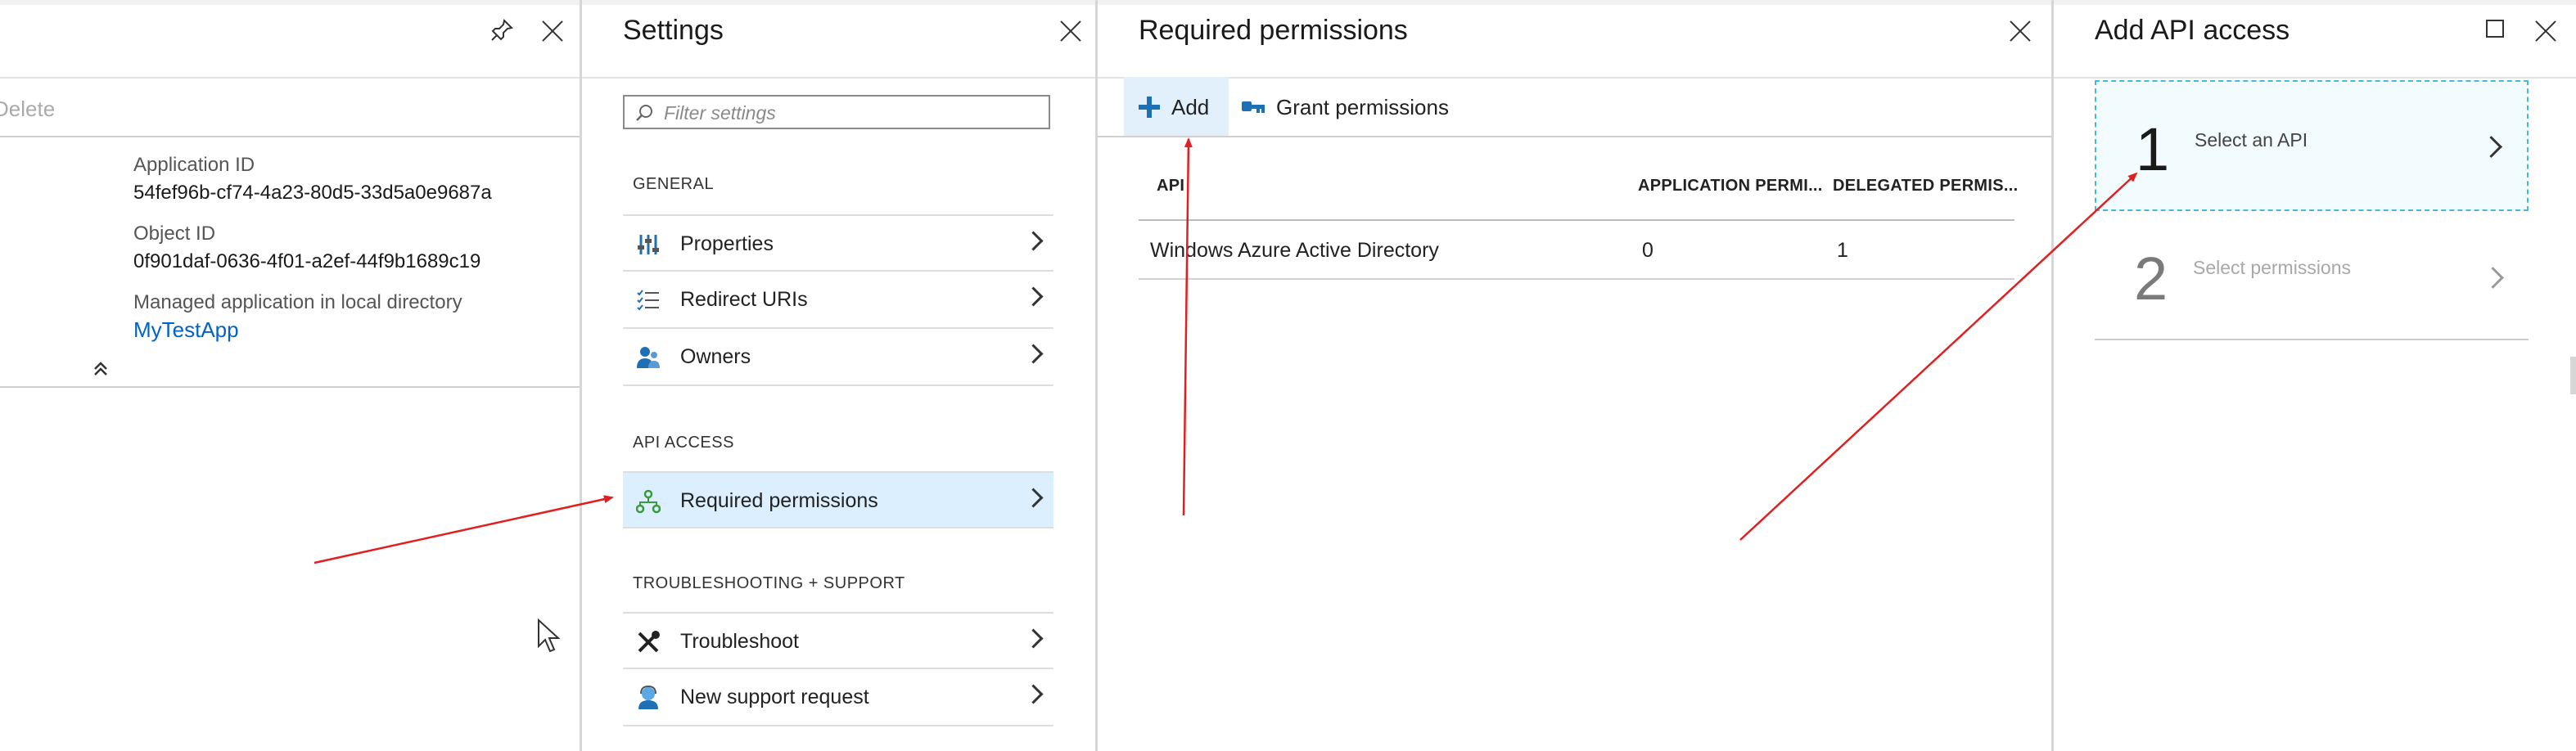  What do you see at coordinates (674, 184) in the screenshot?
I see `section-general: GENERAL` at bounding box center [674, 184].